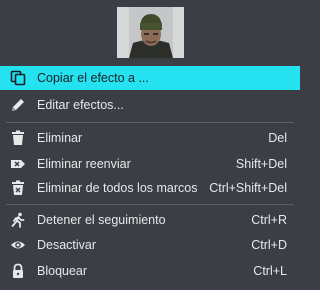  What do you see at coordinates (18, 220) in the screenshot?
I see `running-person-icon` at bounding box center [18, 220].